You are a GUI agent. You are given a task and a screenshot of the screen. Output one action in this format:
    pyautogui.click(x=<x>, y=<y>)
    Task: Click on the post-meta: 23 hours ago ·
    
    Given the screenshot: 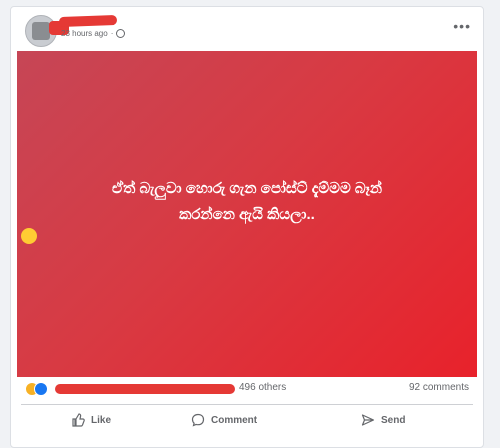 What is the action you would take?
    pyautogui.click(x=93, y=33)
    